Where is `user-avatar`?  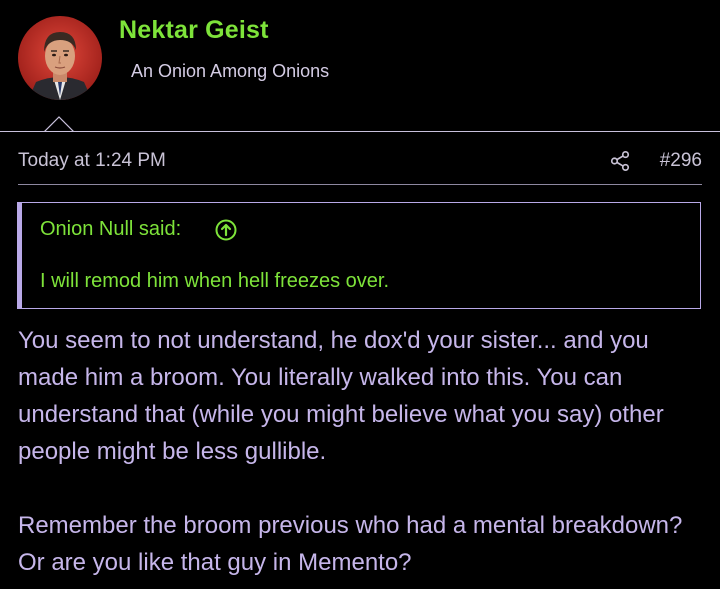
user-avatar is located at coordinates (60, 58).